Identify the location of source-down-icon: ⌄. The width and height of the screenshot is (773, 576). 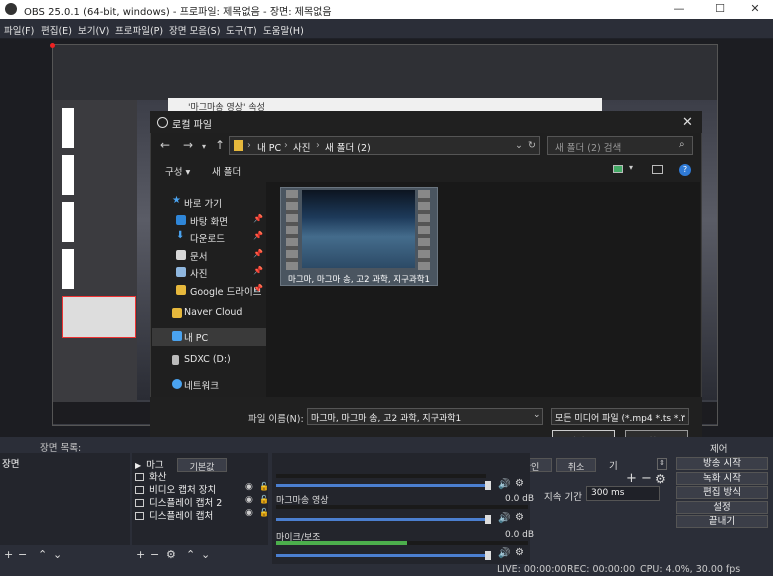
(205, 554).